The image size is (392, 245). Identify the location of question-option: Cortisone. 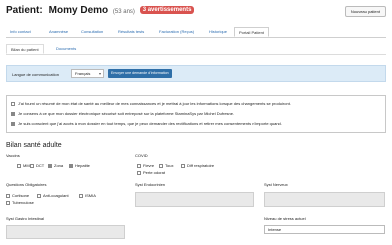
(17, 195).